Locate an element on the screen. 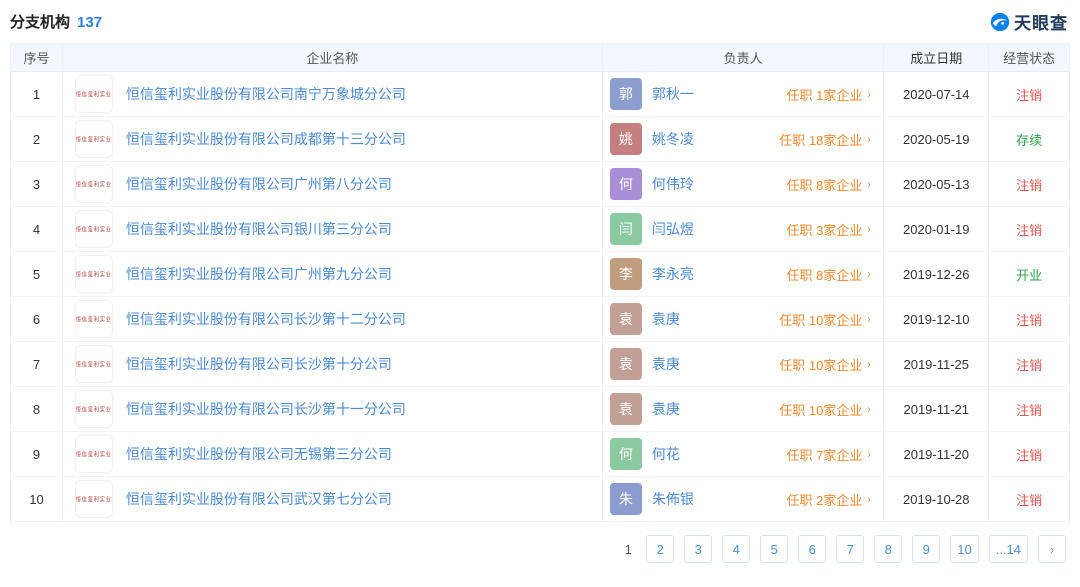  leader-name-link: 郭秋一 is located at coordinates (673, 94).